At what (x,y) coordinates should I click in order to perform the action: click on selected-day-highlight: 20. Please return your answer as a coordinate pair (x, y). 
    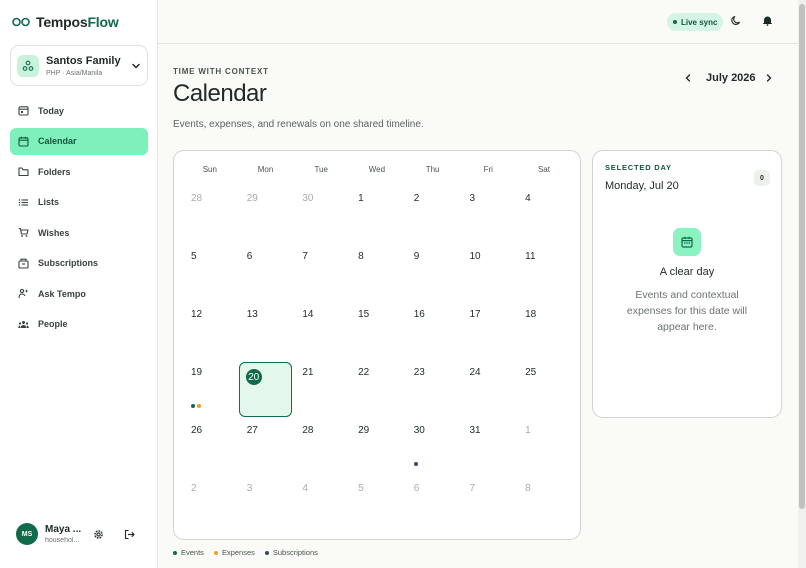
    Looking at the image, I should click on (265, 389).